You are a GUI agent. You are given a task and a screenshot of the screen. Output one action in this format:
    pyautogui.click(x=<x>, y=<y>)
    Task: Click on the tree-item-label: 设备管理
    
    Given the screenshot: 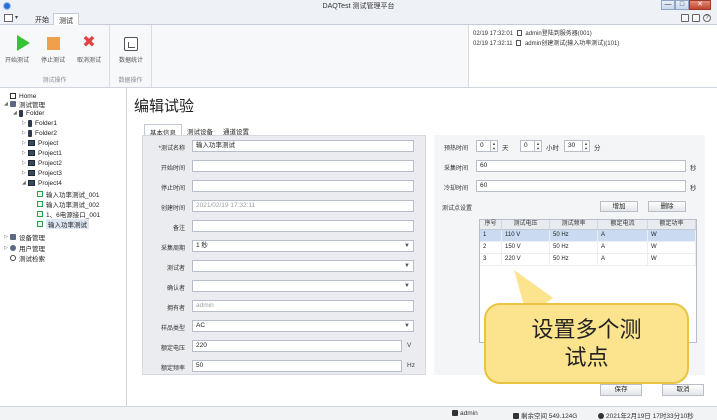 What is the action you would take?
    pyautogui.click(x=32, y=238)
    